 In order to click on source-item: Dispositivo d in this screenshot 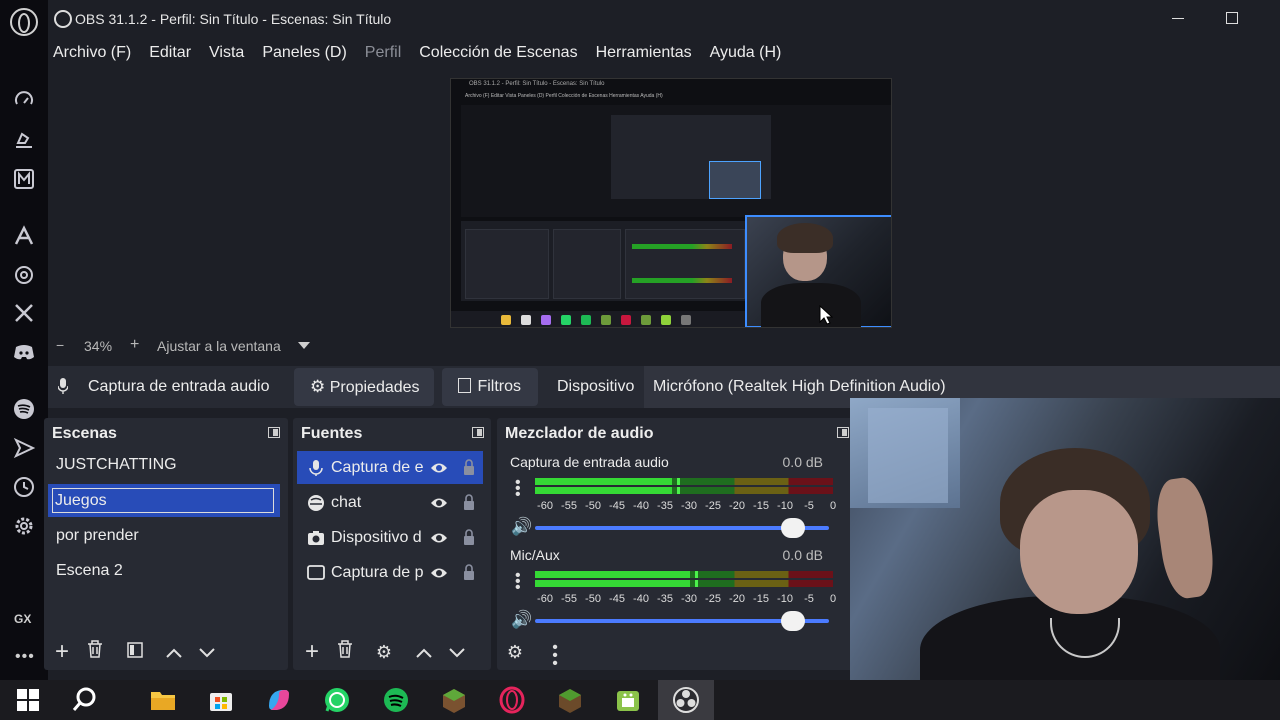, I will do `click(390, 537)`.